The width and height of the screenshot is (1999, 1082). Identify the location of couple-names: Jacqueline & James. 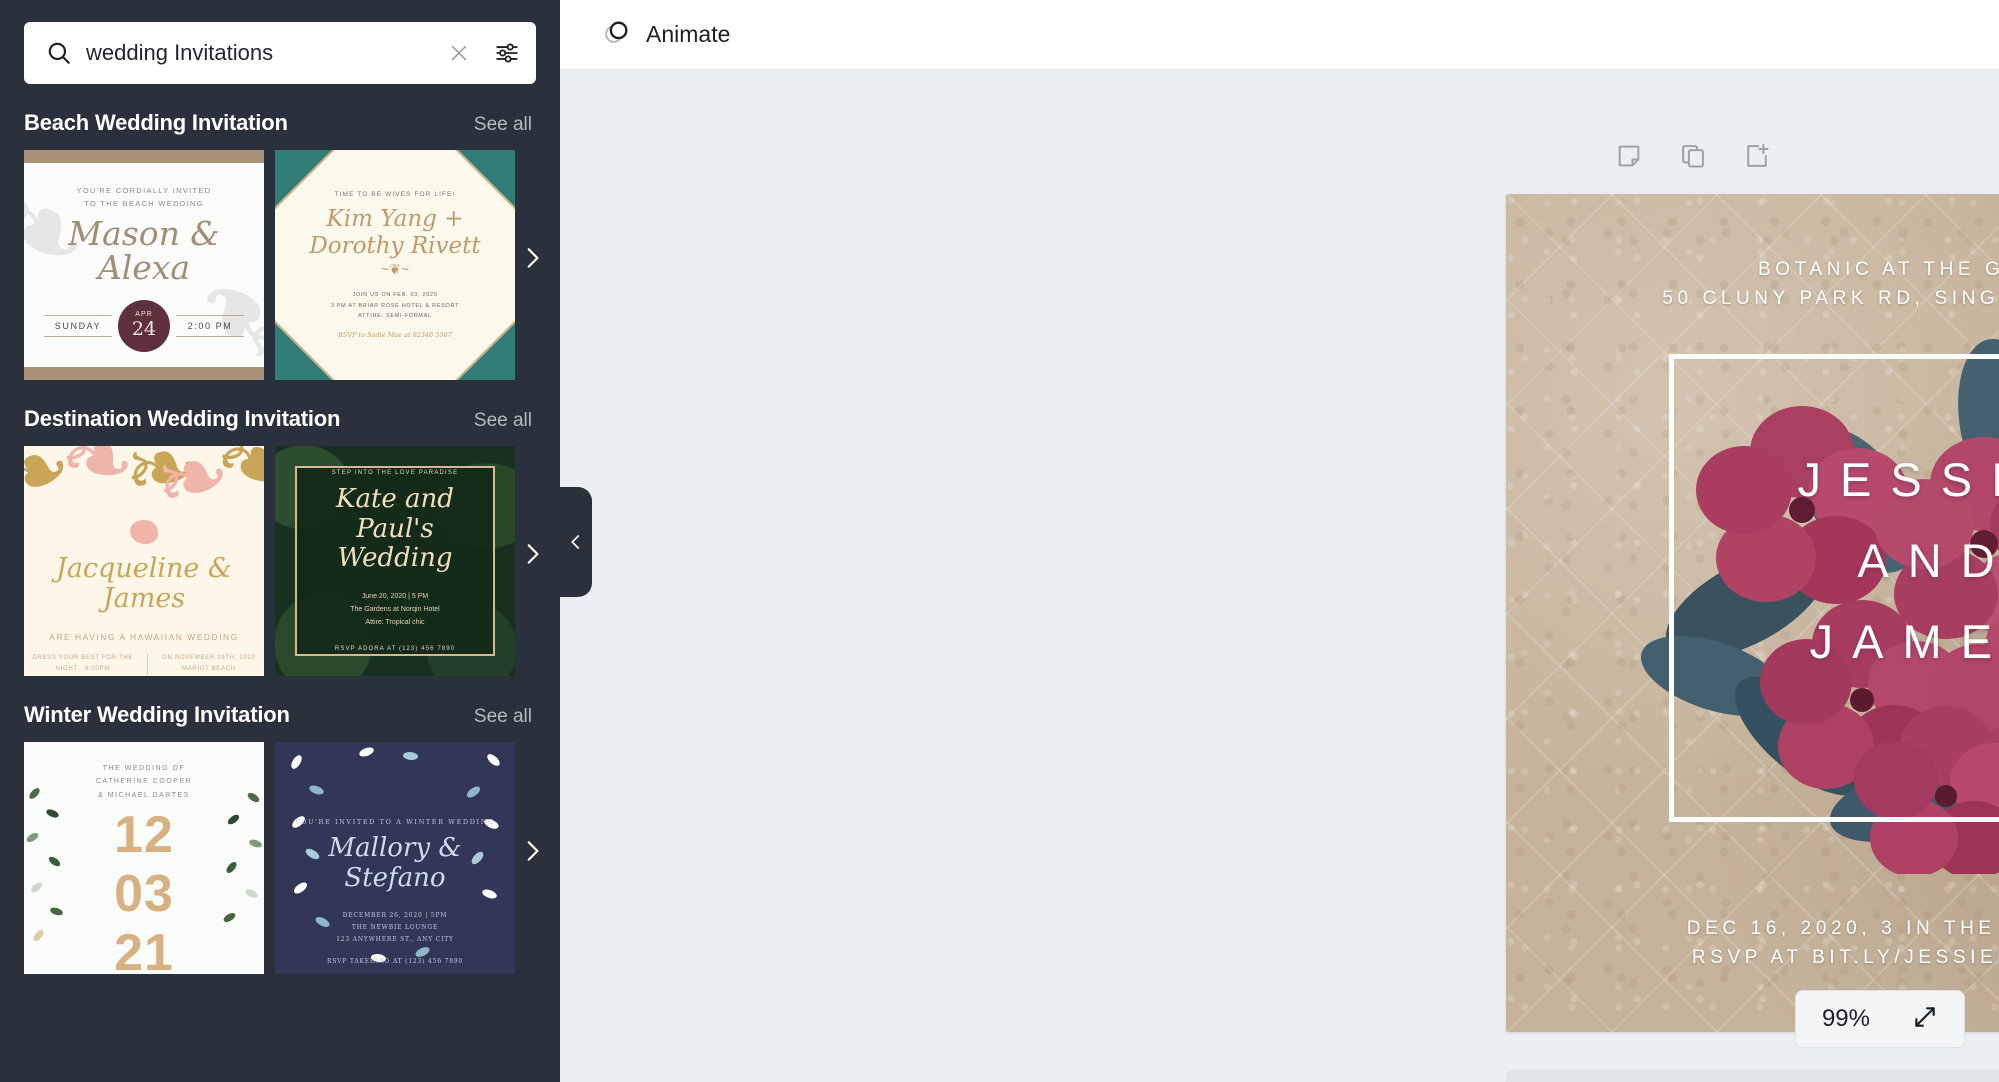
(144, 584).